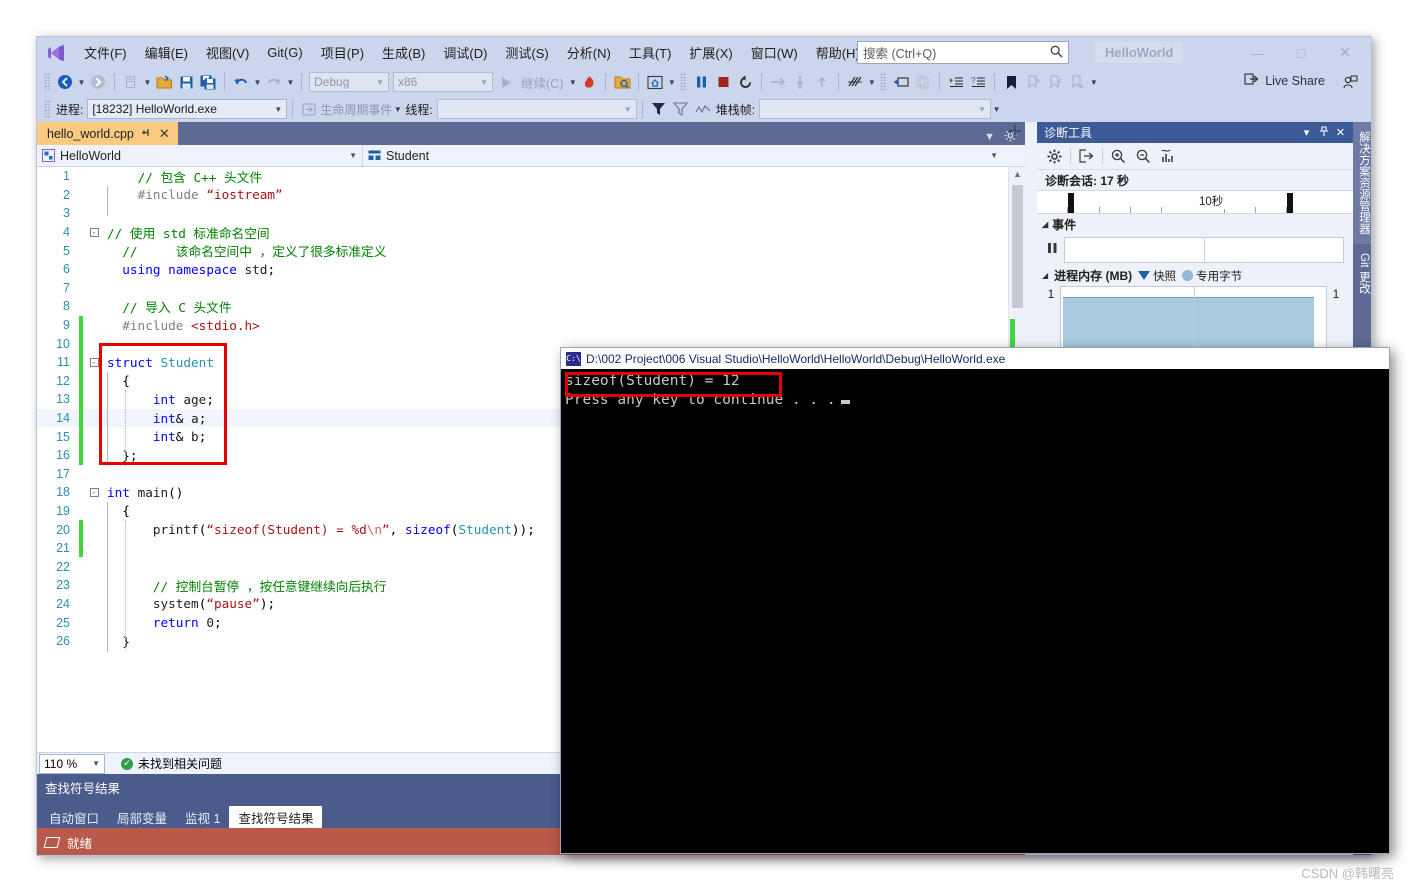 The image size is (1408, 888). I want to click on step-into-icon, so click(800, 82).